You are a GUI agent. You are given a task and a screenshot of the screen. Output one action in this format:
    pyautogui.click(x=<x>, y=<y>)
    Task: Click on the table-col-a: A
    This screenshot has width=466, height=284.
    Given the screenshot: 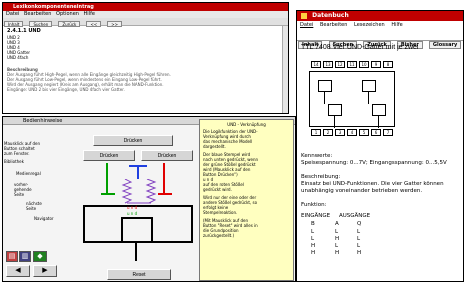 What is the action you would take?
    pyautogui.click(x=337, y=224)
    